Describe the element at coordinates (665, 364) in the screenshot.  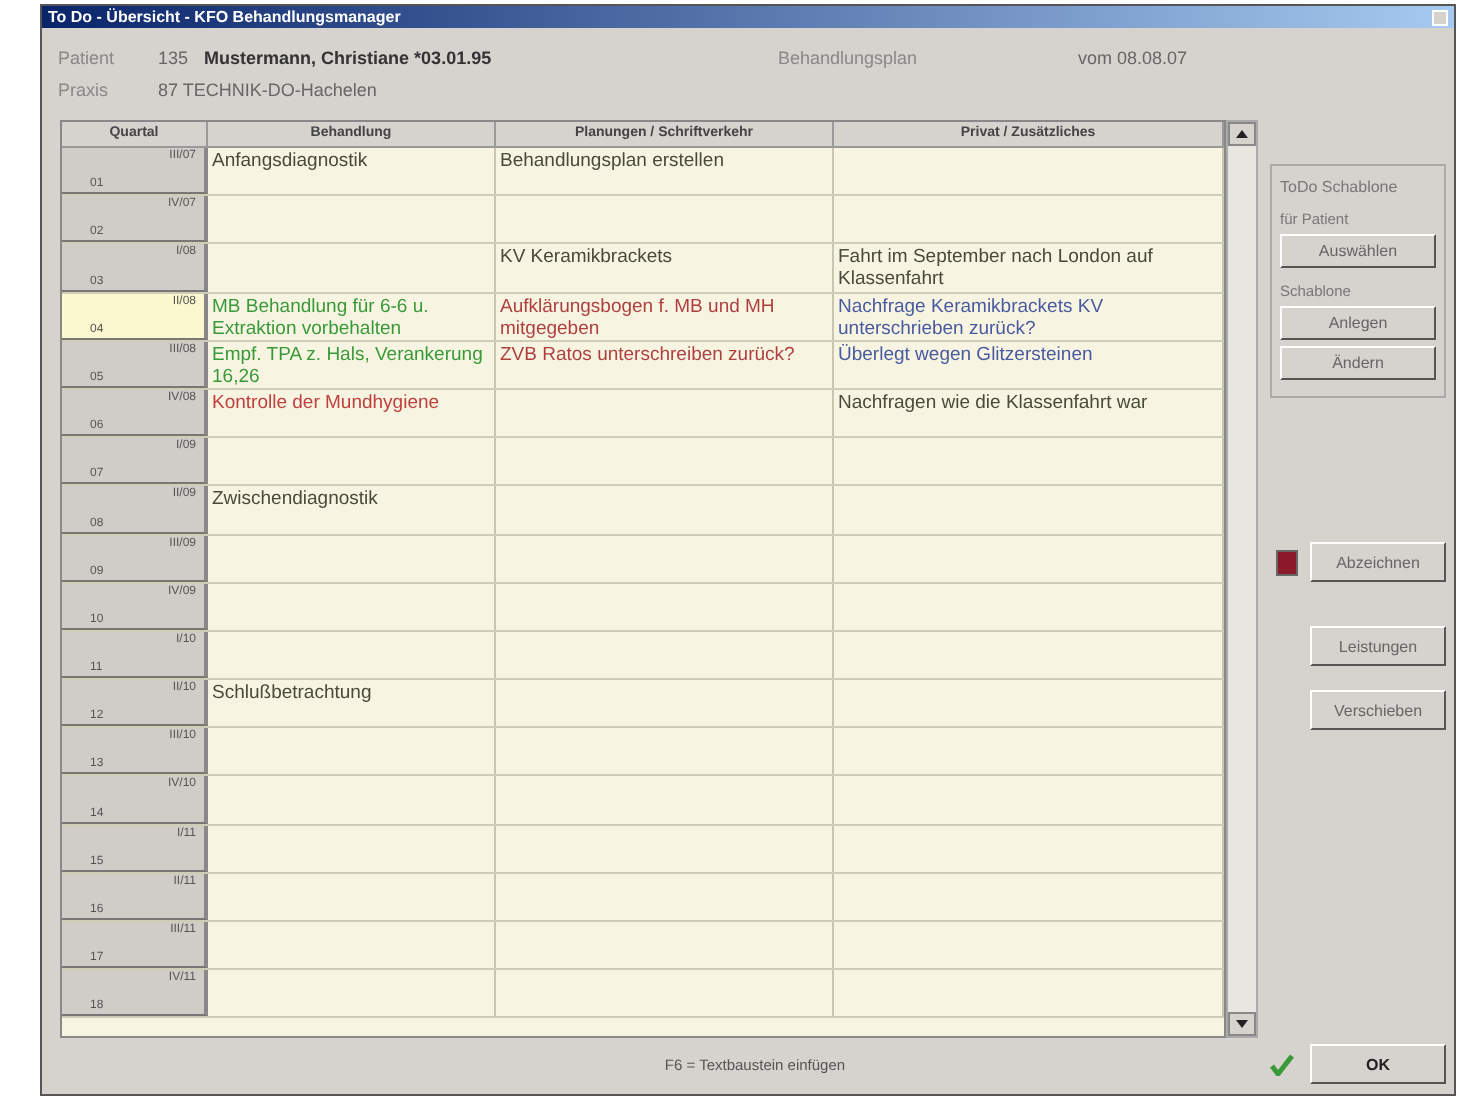
I see `table-cell: ZVB Ratos unterschreiben zurück?` at that location.